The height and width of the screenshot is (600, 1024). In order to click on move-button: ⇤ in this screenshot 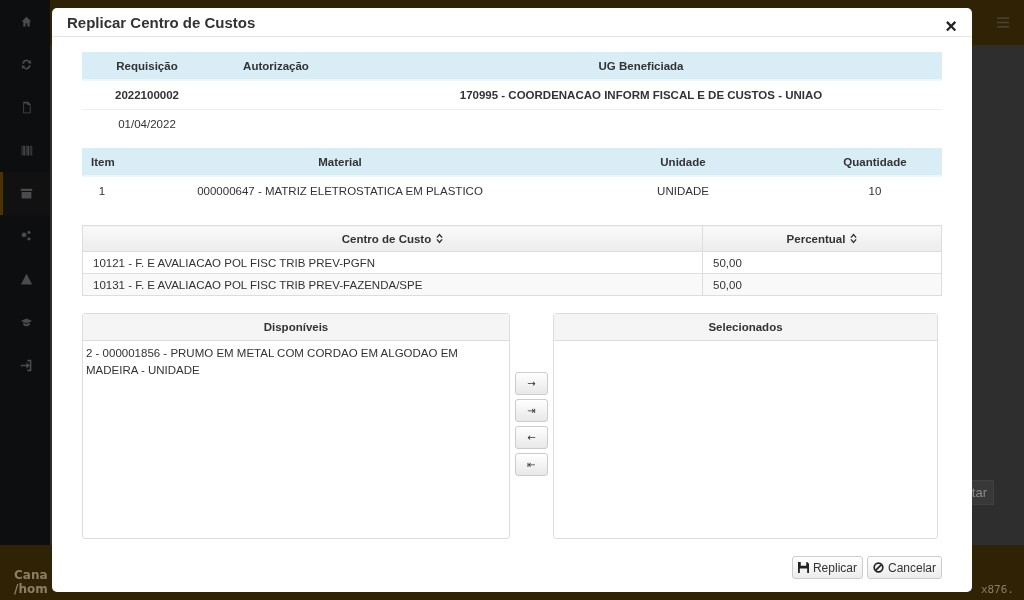, I will do `click(531, 464)`.